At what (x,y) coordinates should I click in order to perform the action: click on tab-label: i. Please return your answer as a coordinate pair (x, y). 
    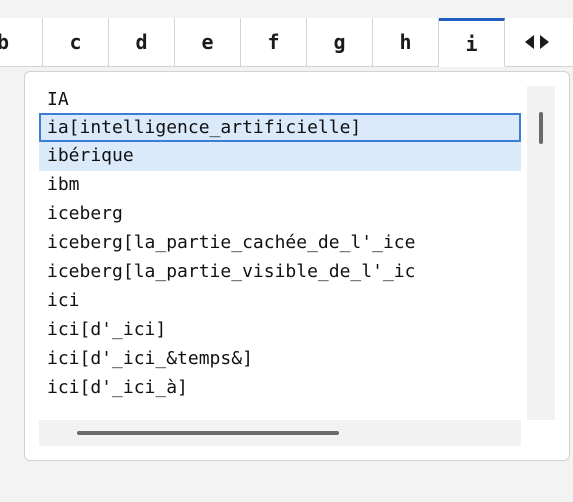
    Looking at the image, I should click on (471, 43).